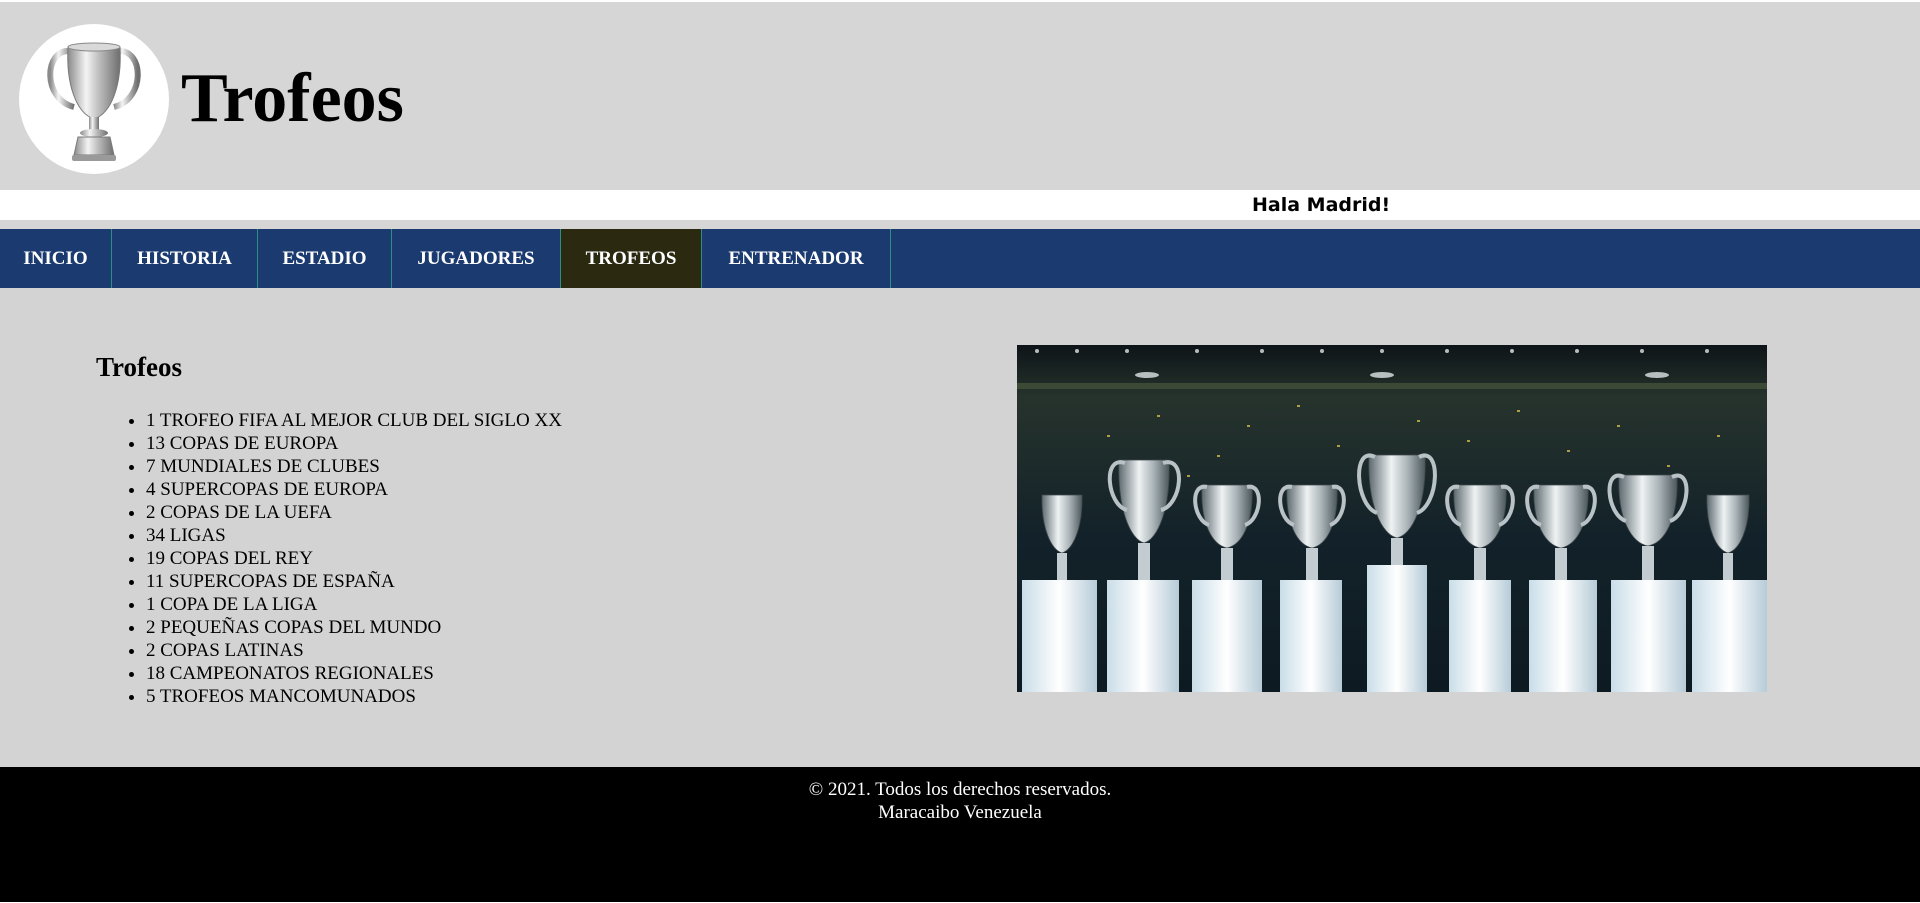  I want to click on list-item: 1 COPA DE LA LIGA, so click(354, 604).